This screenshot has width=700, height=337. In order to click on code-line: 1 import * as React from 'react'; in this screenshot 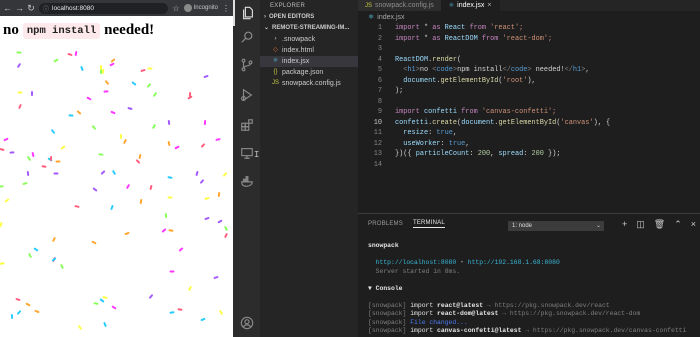, I will do `click(529, 28)`.